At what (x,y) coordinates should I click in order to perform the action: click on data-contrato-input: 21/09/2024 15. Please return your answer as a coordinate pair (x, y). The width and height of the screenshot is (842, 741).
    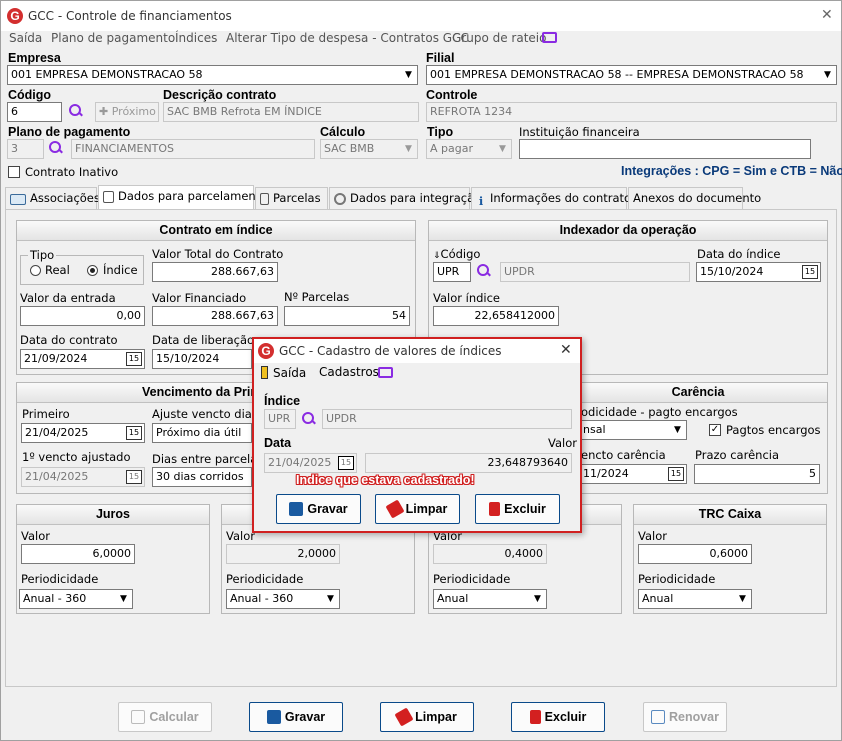
    Looking at the image, I should click on (82, 359).